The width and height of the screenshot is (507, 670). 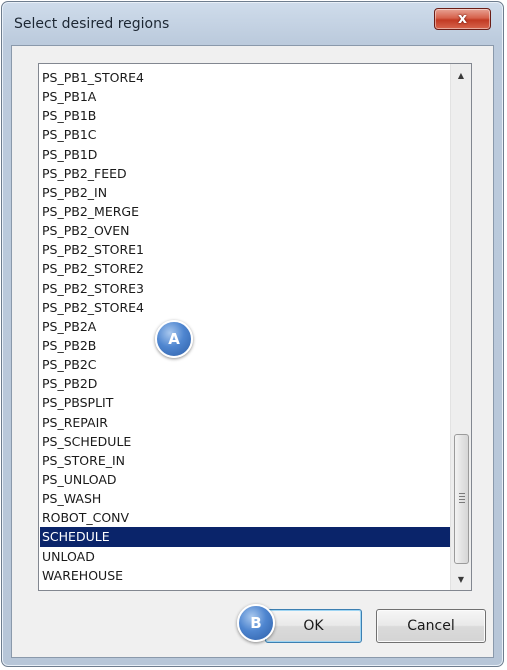 I want to click on list-item: PS_PB2_STORE2, so click(x=245, y=268).